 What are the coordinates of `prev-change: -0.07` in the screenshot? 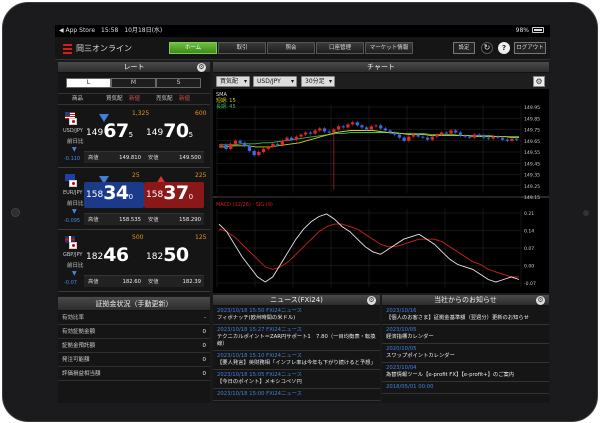 It's located at (70, 283).